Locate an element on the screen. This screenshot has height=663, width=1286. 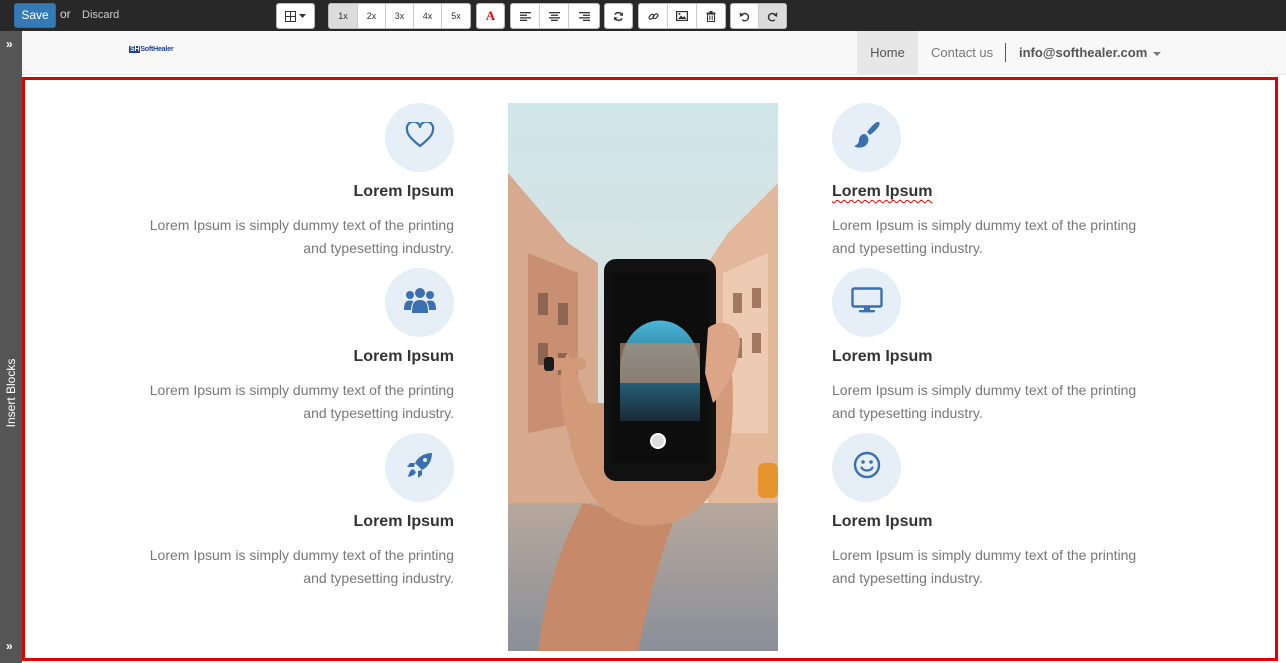
align-center-button is located at coordinates (554, 16).